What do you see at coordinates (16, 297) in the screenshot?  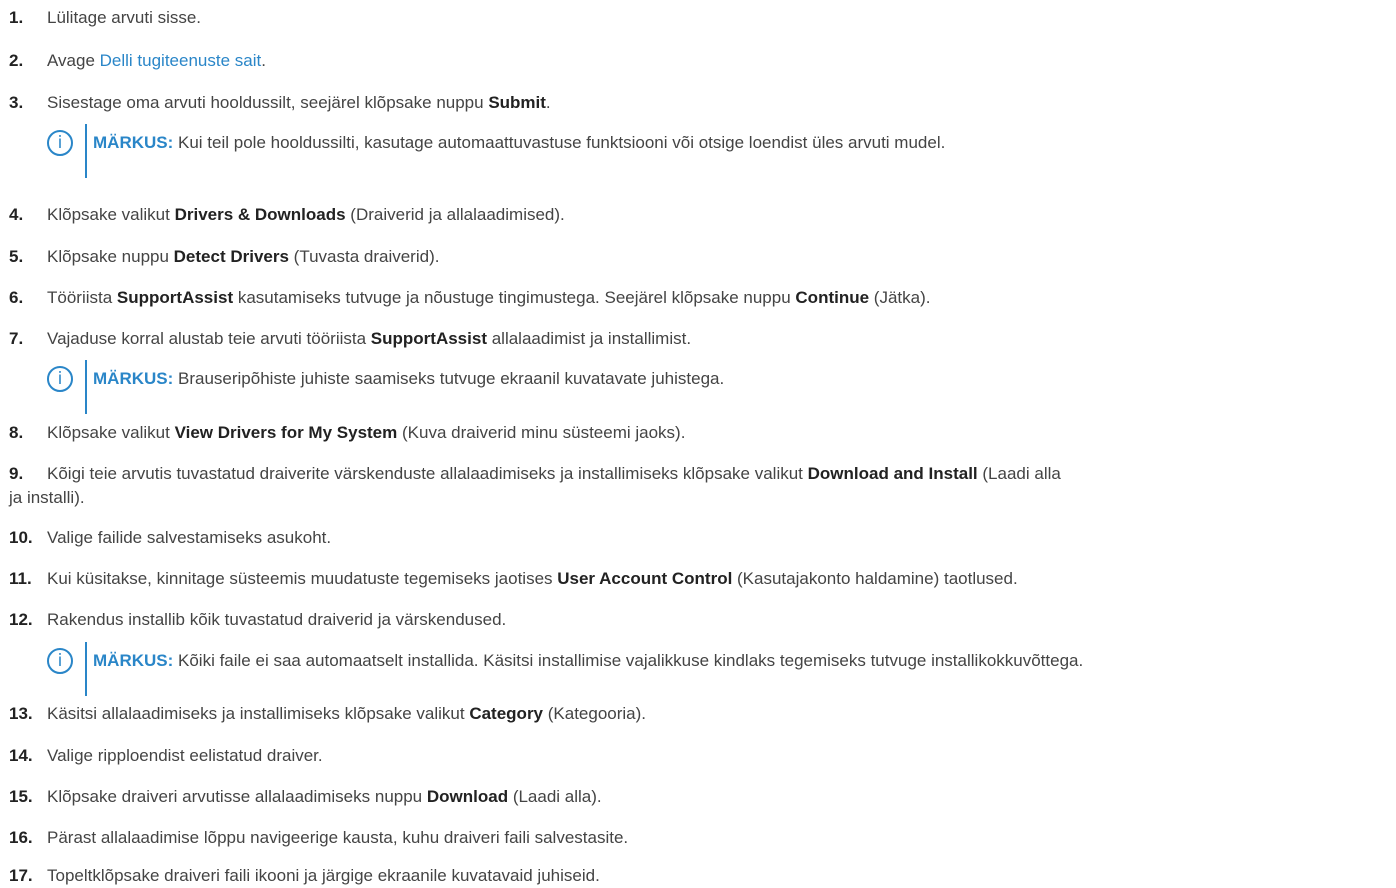 I see `step-number: 6.` at bounding box center [16, 297].